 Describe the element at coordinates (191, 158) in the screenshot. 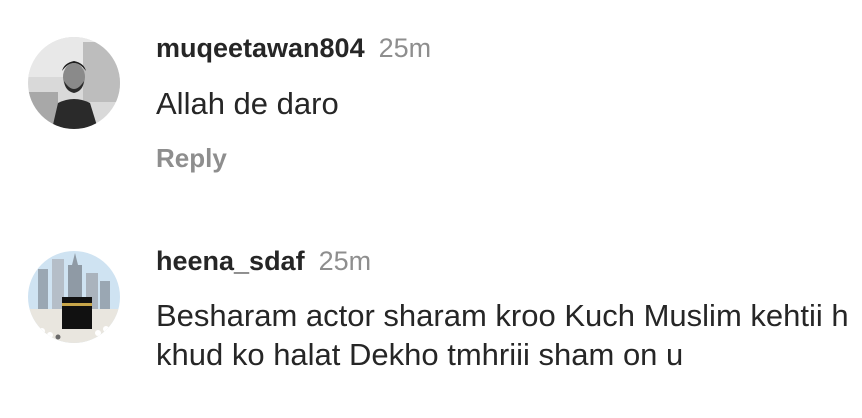

I see `reply-button: Reply` at that location.